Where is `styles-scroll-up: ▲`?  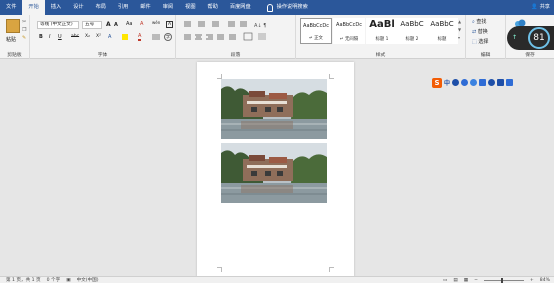
styles-scroll-up: ▲ is located at coordinates (459, 21).